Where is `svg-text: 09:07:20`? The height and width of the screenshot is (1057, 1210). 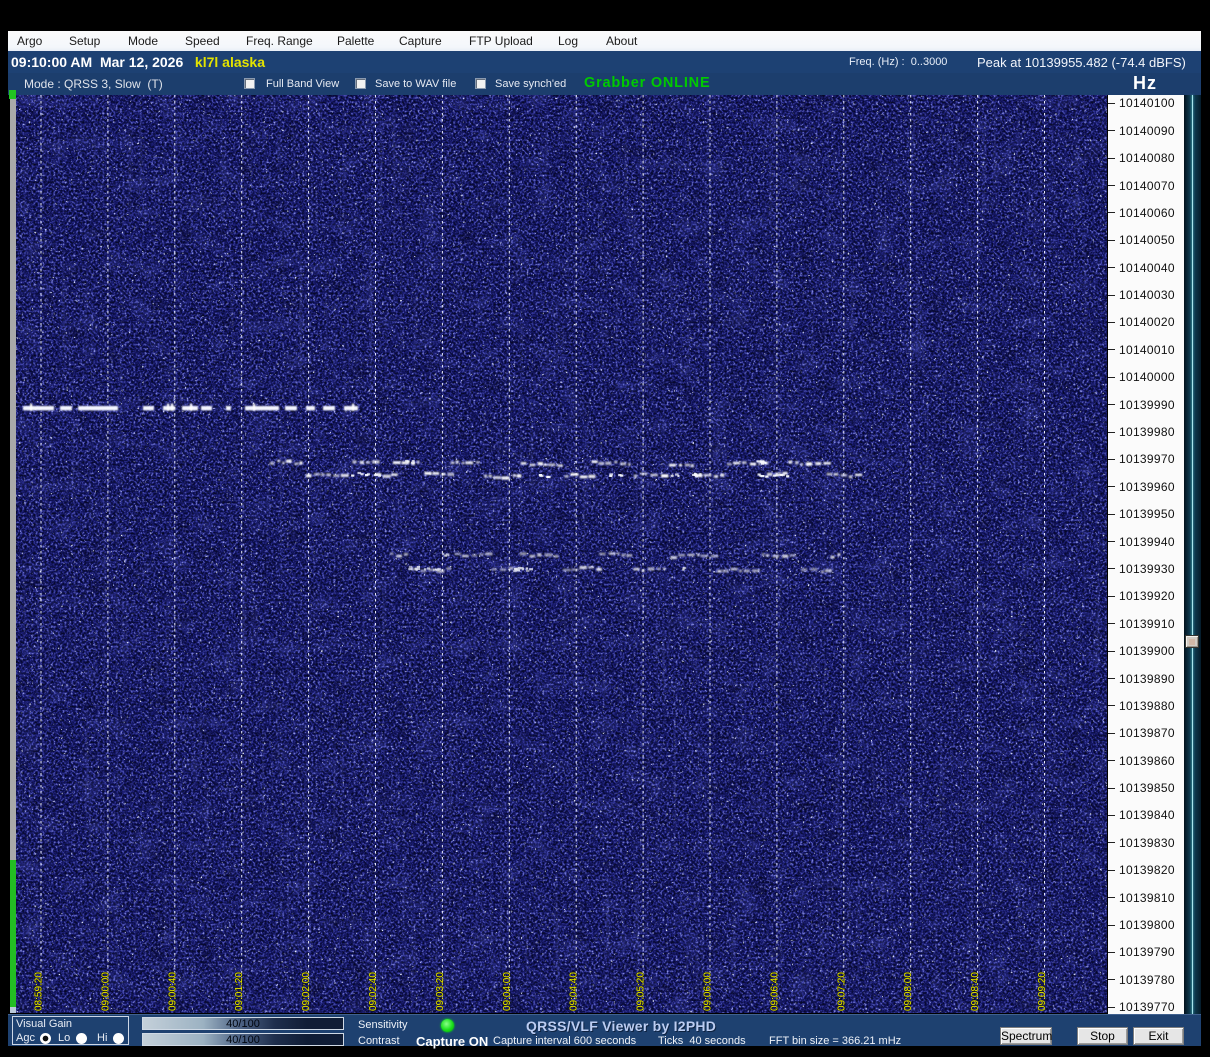
svg-text: 09:07:20 is located at coordinates (841, 991).